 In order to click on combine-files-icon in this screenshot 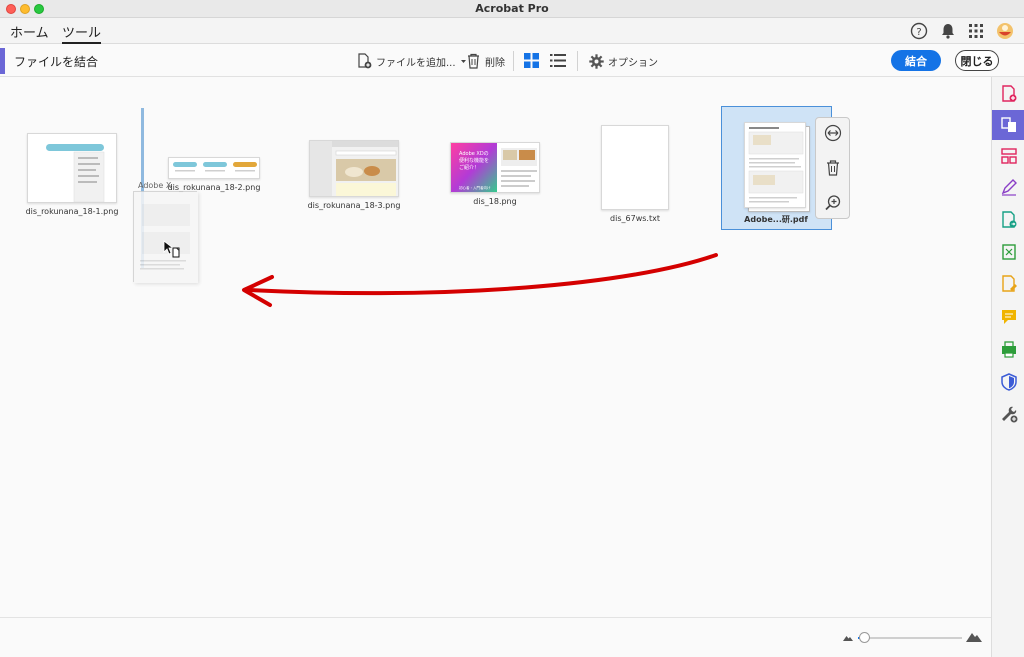, I will do `click(1008, 124)`.